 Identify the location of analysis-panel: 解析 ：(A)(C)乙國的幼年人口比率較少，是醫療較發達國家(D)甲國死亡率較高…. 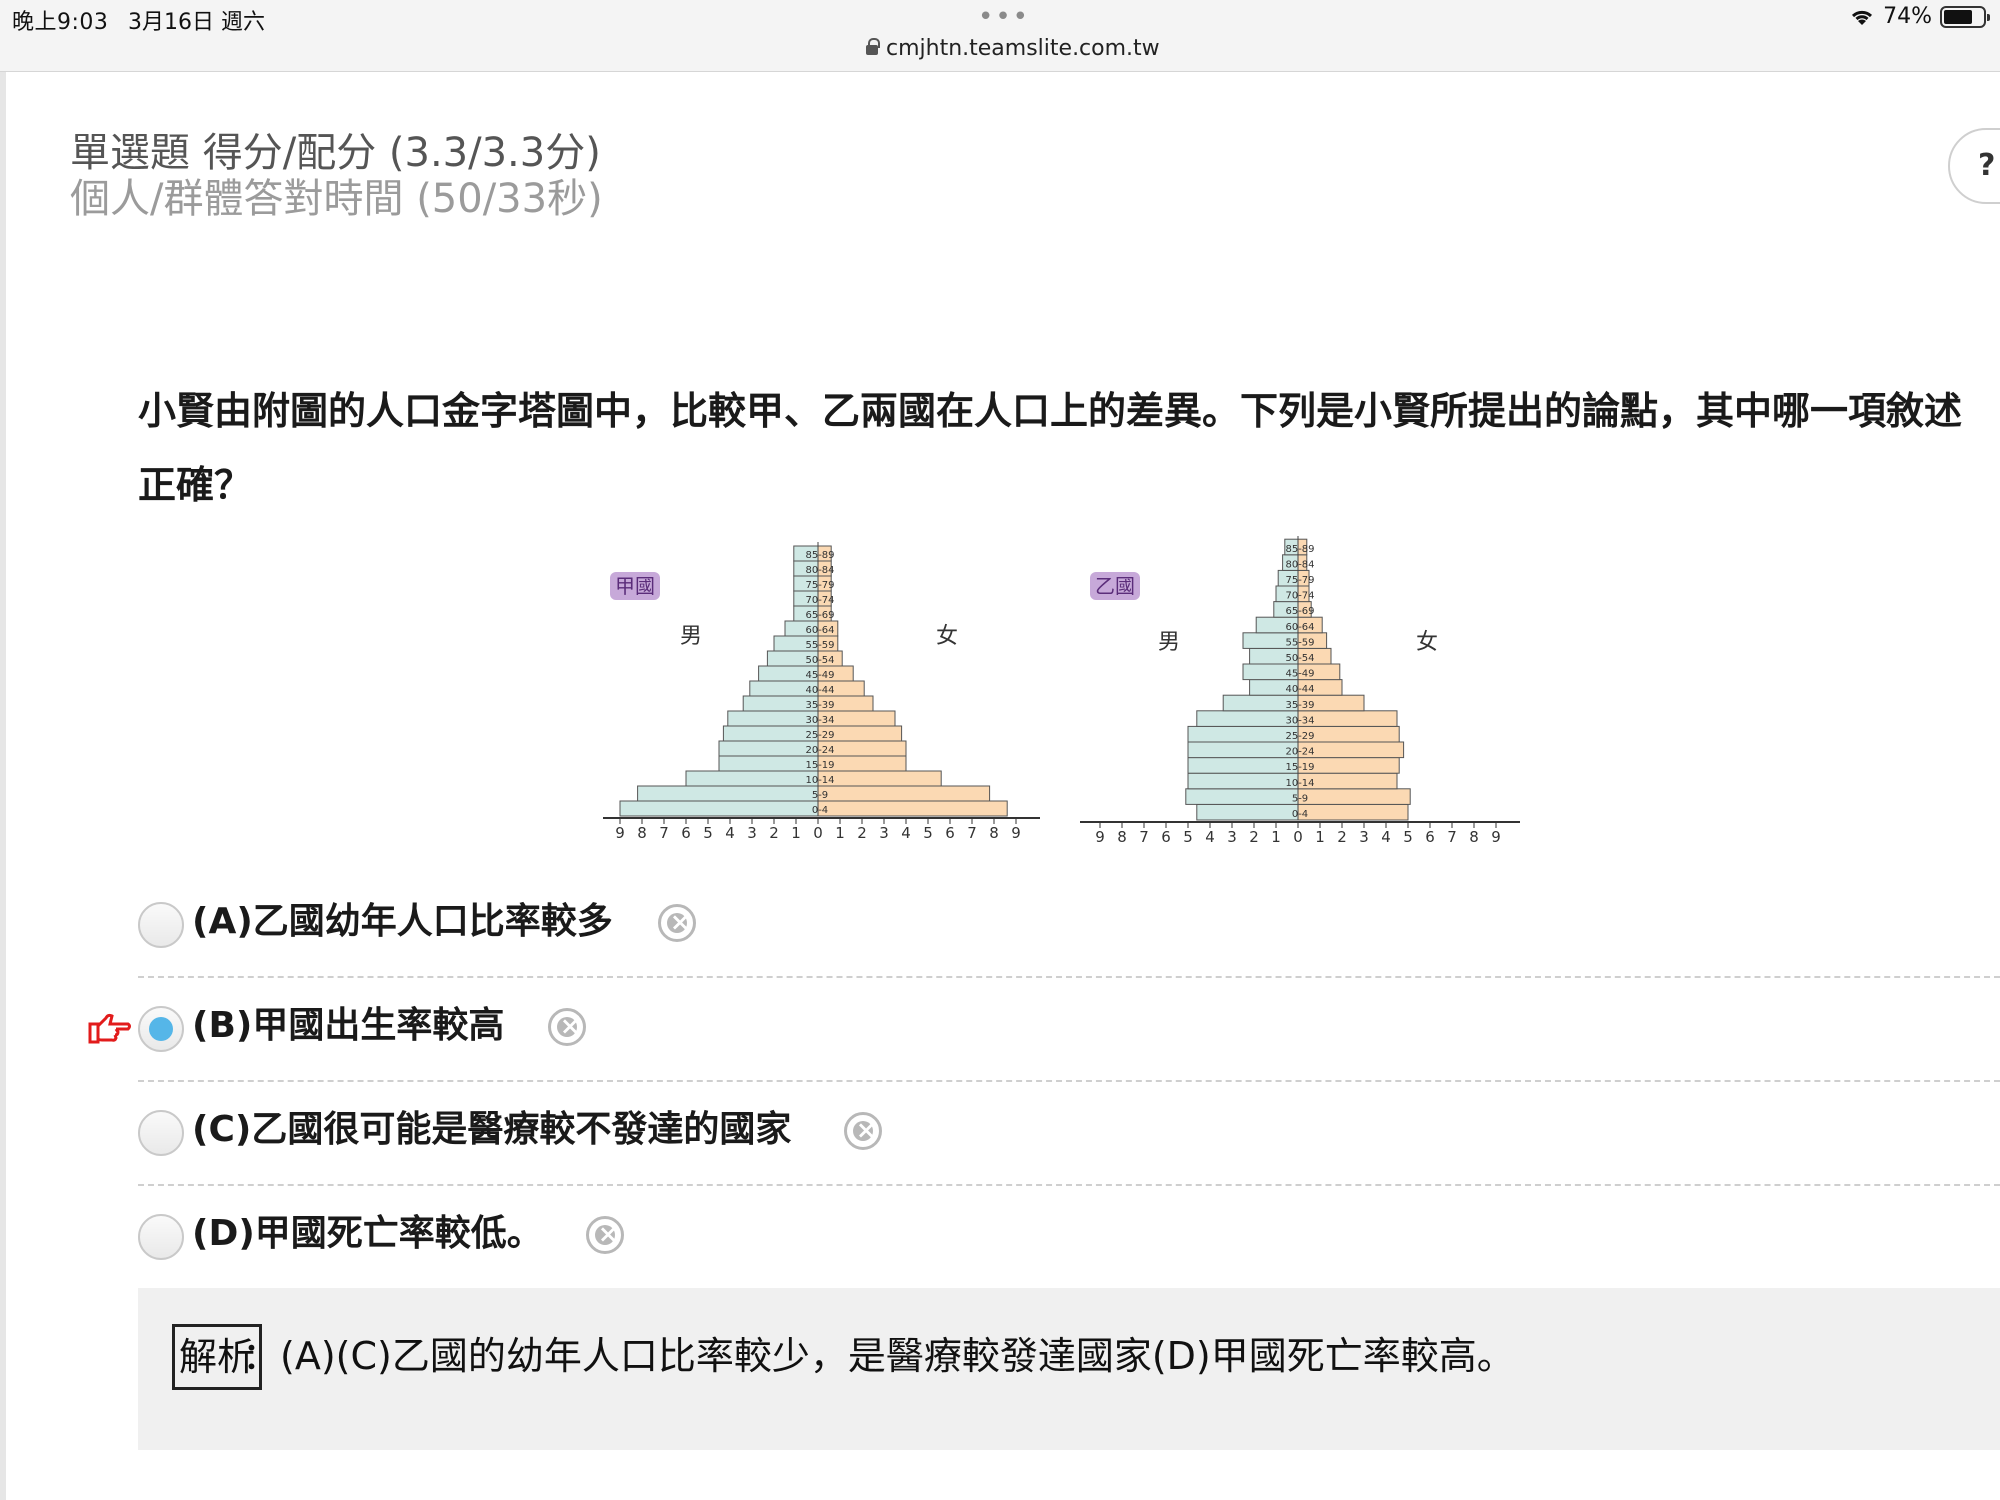
(1069, 1369).